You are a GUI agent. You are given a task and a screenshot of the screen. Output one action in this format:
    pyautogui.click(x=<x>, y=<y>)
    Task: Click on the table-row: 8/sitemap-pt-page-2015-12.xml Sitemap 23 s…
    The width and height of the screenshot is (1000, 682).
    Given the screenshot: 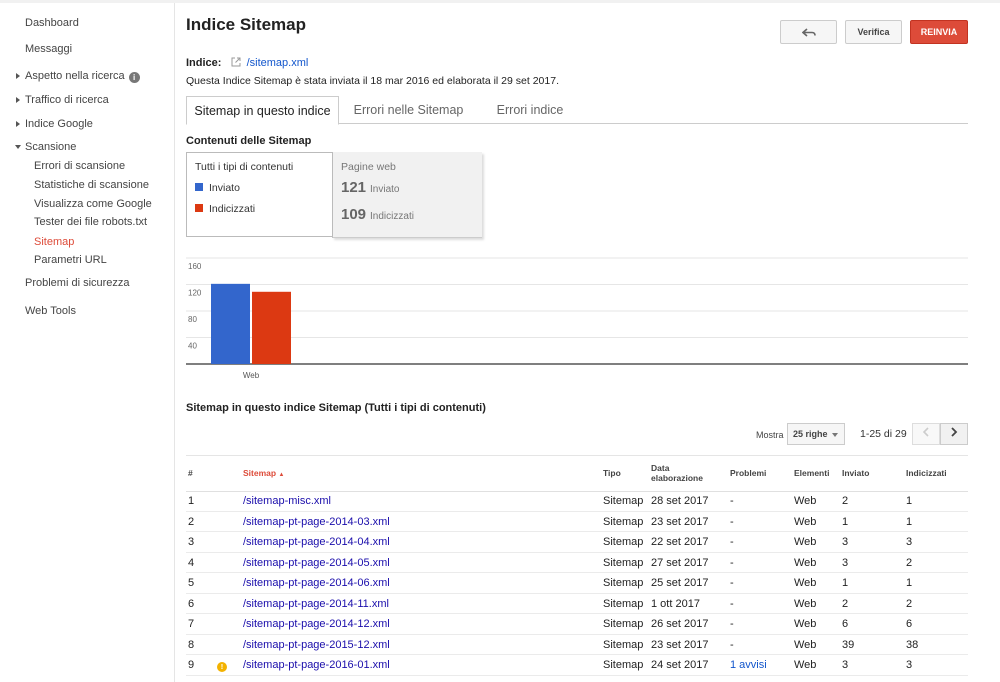 What is the action you would take?
    pyautogui.click(x=577, y=645)
    